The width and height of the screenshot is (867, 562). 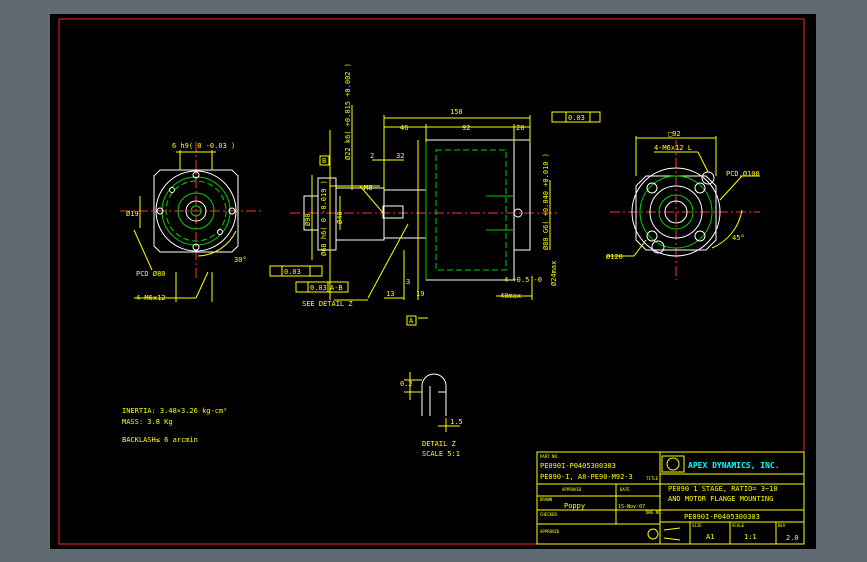 I want to click on dia-90: Ø90, so click(x=308, y=219).